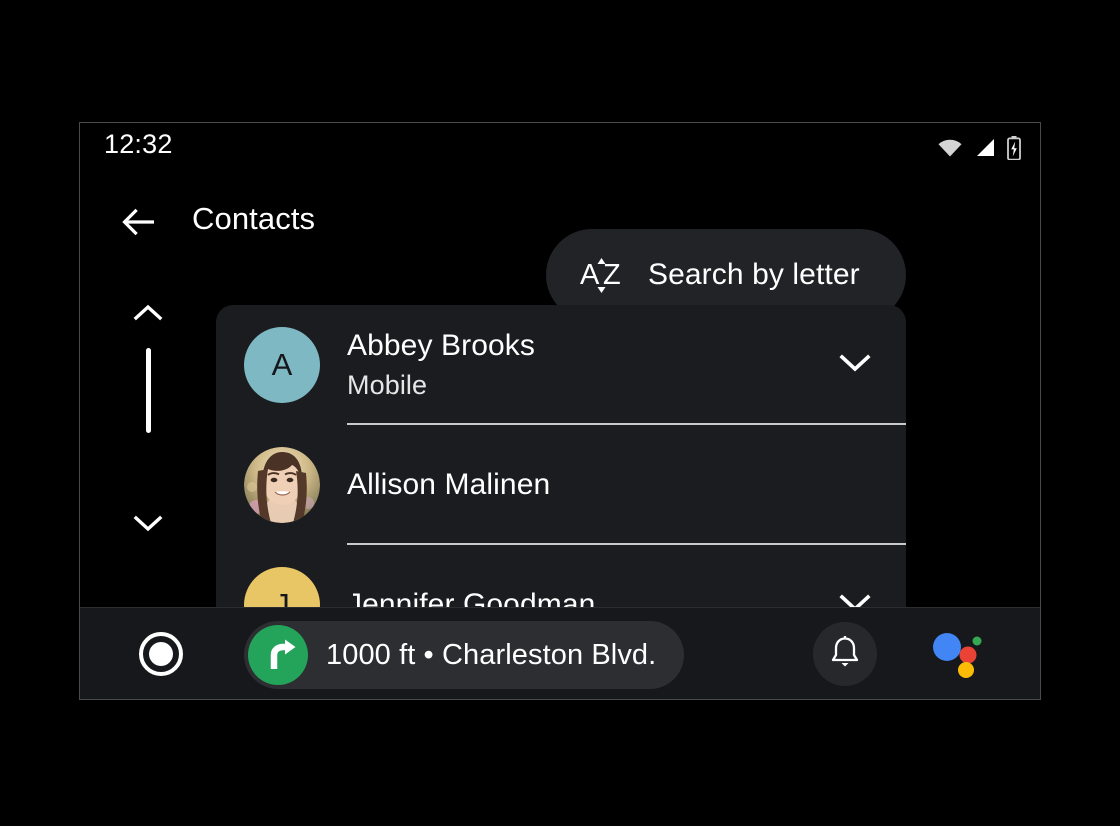  I want to click on google-assistant-button, so click(958, 654).